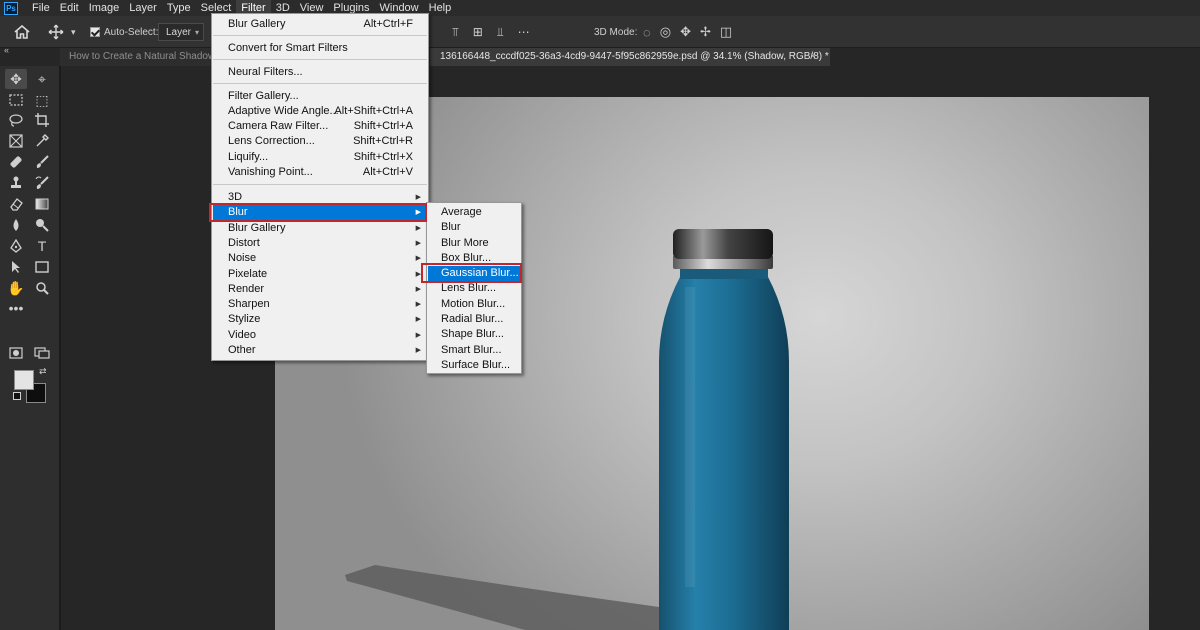 The width and height of the screenshot is (1200, 630). I want to click on menu-item-noise: Noise ▶, so click(320, 258).